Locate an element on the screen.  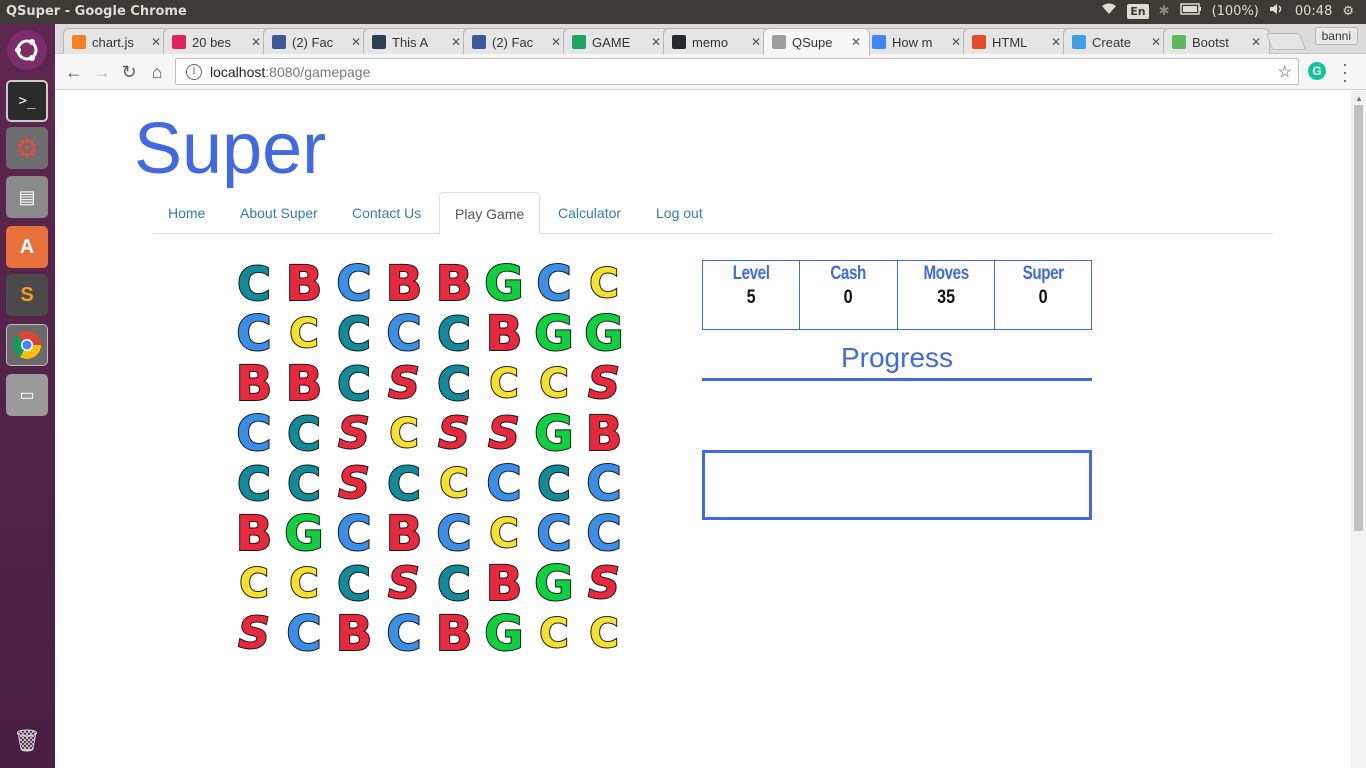
wifi-icon is located at coordinates (1109, 11).